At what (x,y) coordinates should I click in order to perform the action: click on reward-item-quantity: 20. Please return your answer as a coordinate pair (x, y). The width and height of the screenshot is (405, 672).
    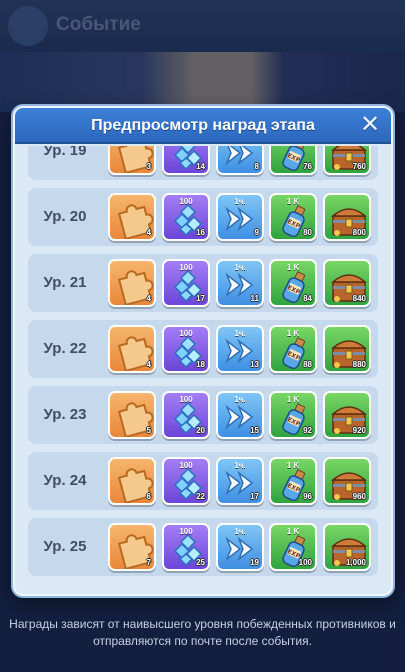
    Looking at the image, I should click on (200, 430).